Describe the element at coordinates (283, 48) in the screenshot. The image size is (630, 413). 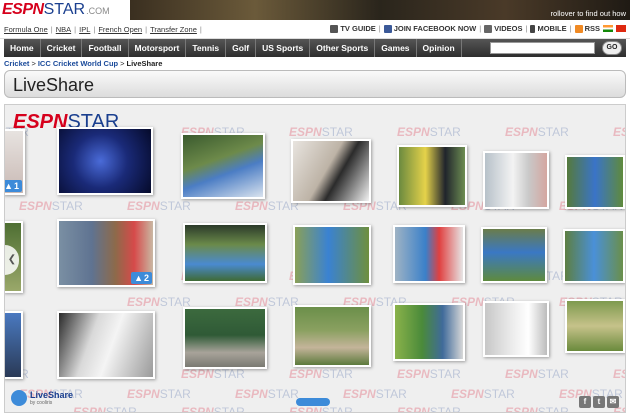
I see `nav-us-sports: US Sports` at that location.